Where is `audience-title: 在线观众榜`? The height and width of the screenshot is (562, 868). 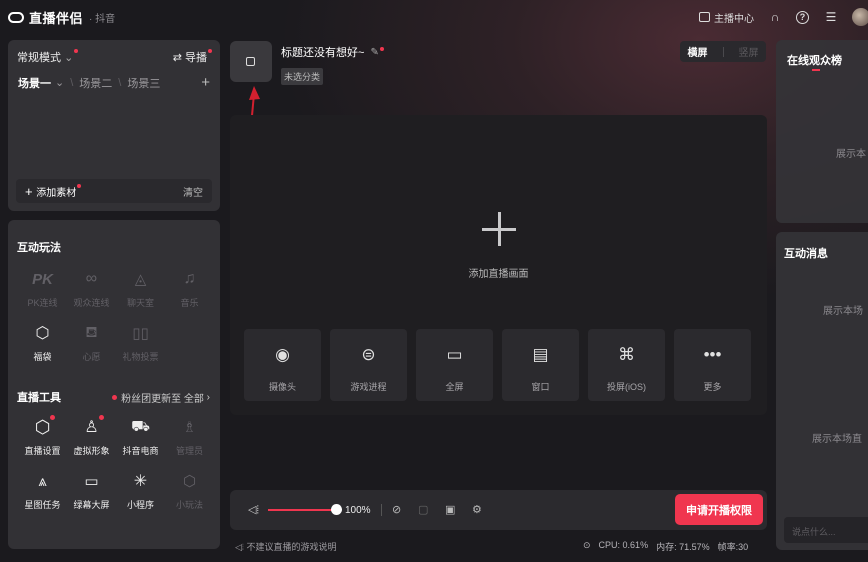
audience-title: 在线观众榜 is located at coordinates (814, 60).